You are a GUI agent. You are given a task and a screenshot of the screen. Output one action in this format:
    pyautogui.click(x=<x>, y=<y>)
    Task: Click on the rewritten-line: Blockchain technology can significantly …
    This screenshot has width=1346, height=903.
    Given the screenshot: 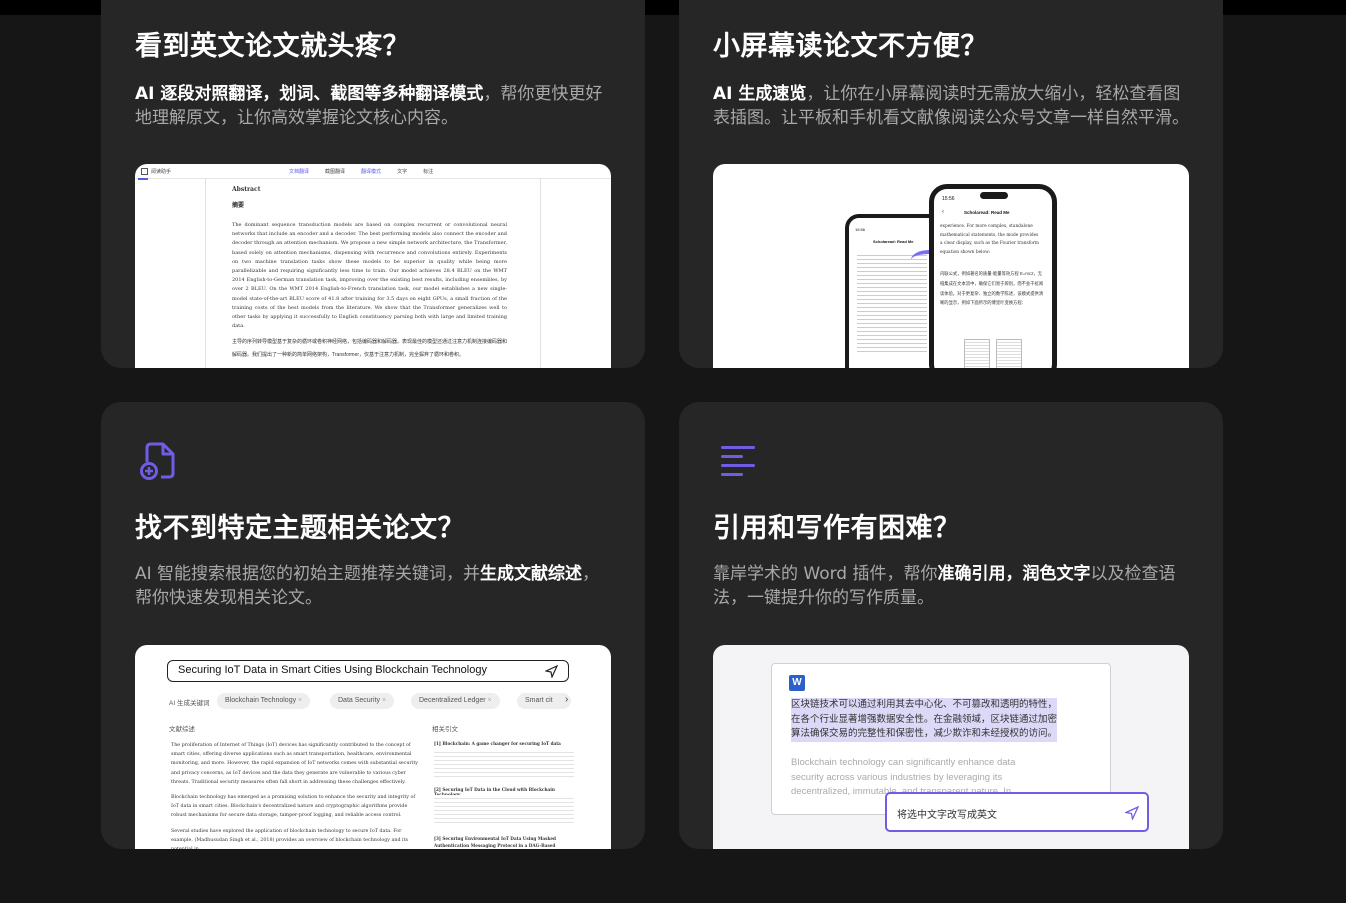 What is the action you would take?
    pyautogui.click(x=903, y=762)
    